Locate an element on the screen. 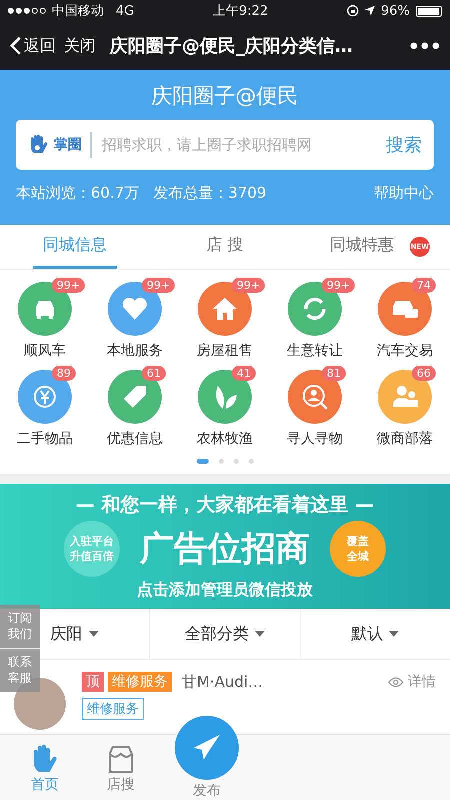  detail-link: 详情 is located at coordinates (412, 682).